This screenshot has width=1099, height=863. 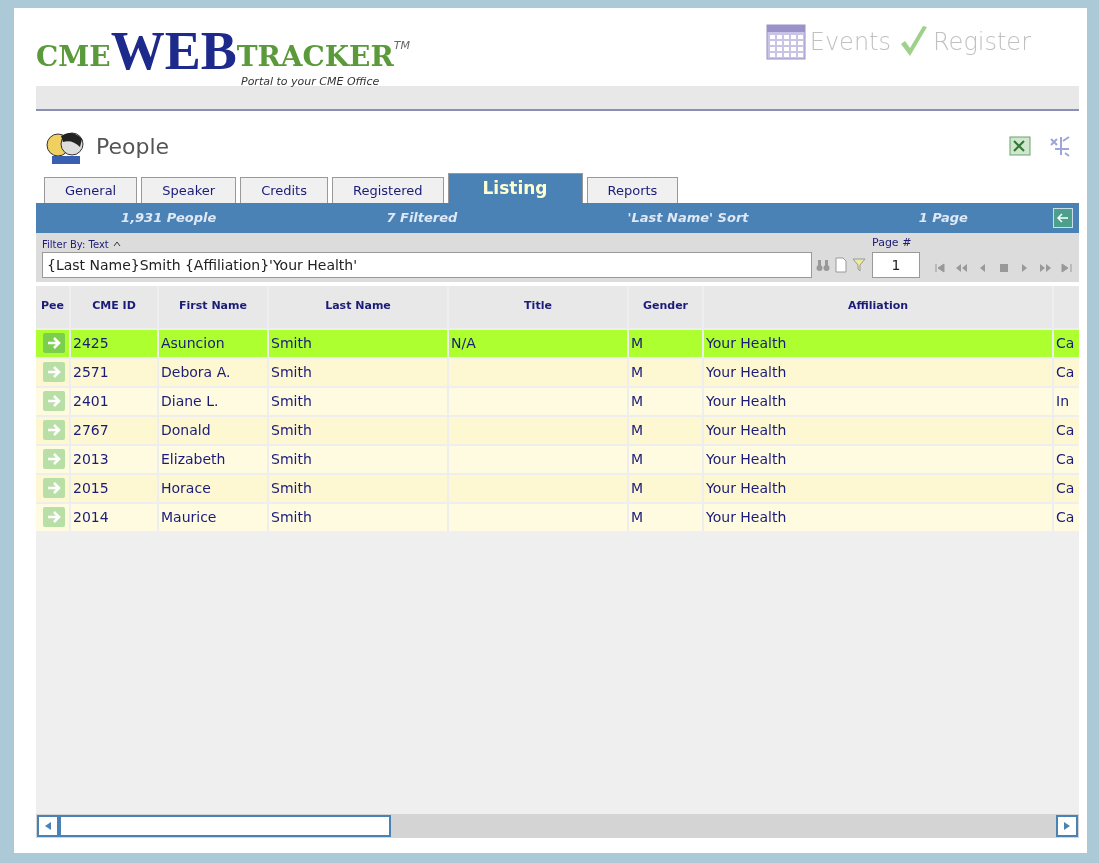 What do you see at coordinates (538, 343) in the screenshot?
I see `table-cell: N/A` at bounding box center [538, 343].